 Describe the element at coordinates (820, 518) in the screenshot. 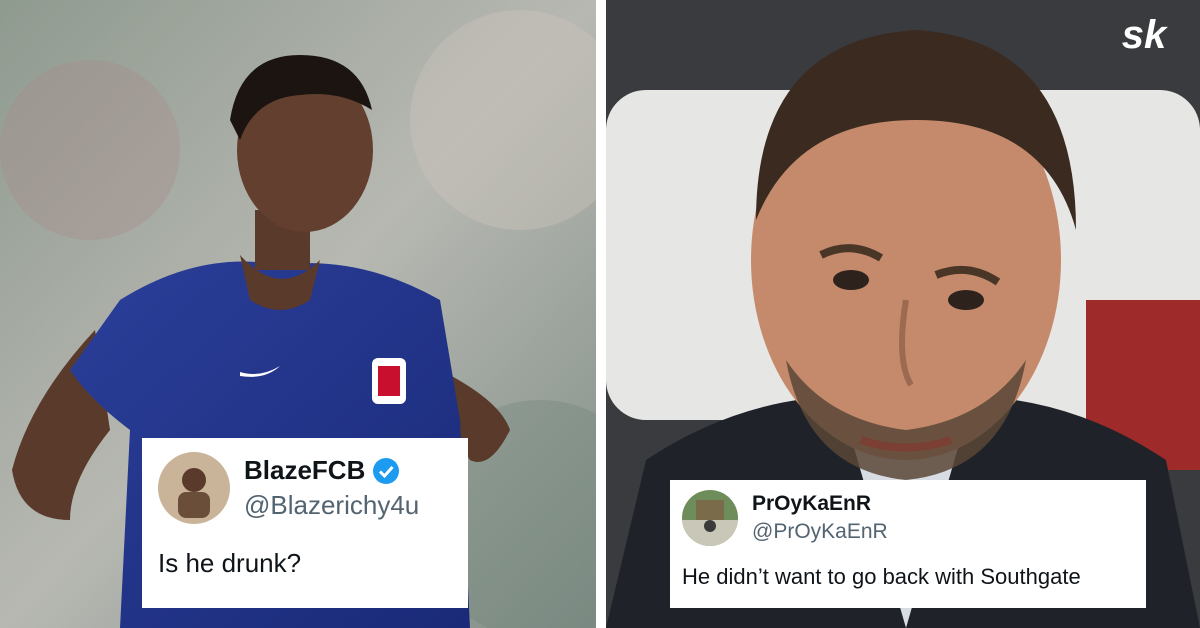

I see `author-names: PrOyKaEnR @PrOyKaEnR` at that location.